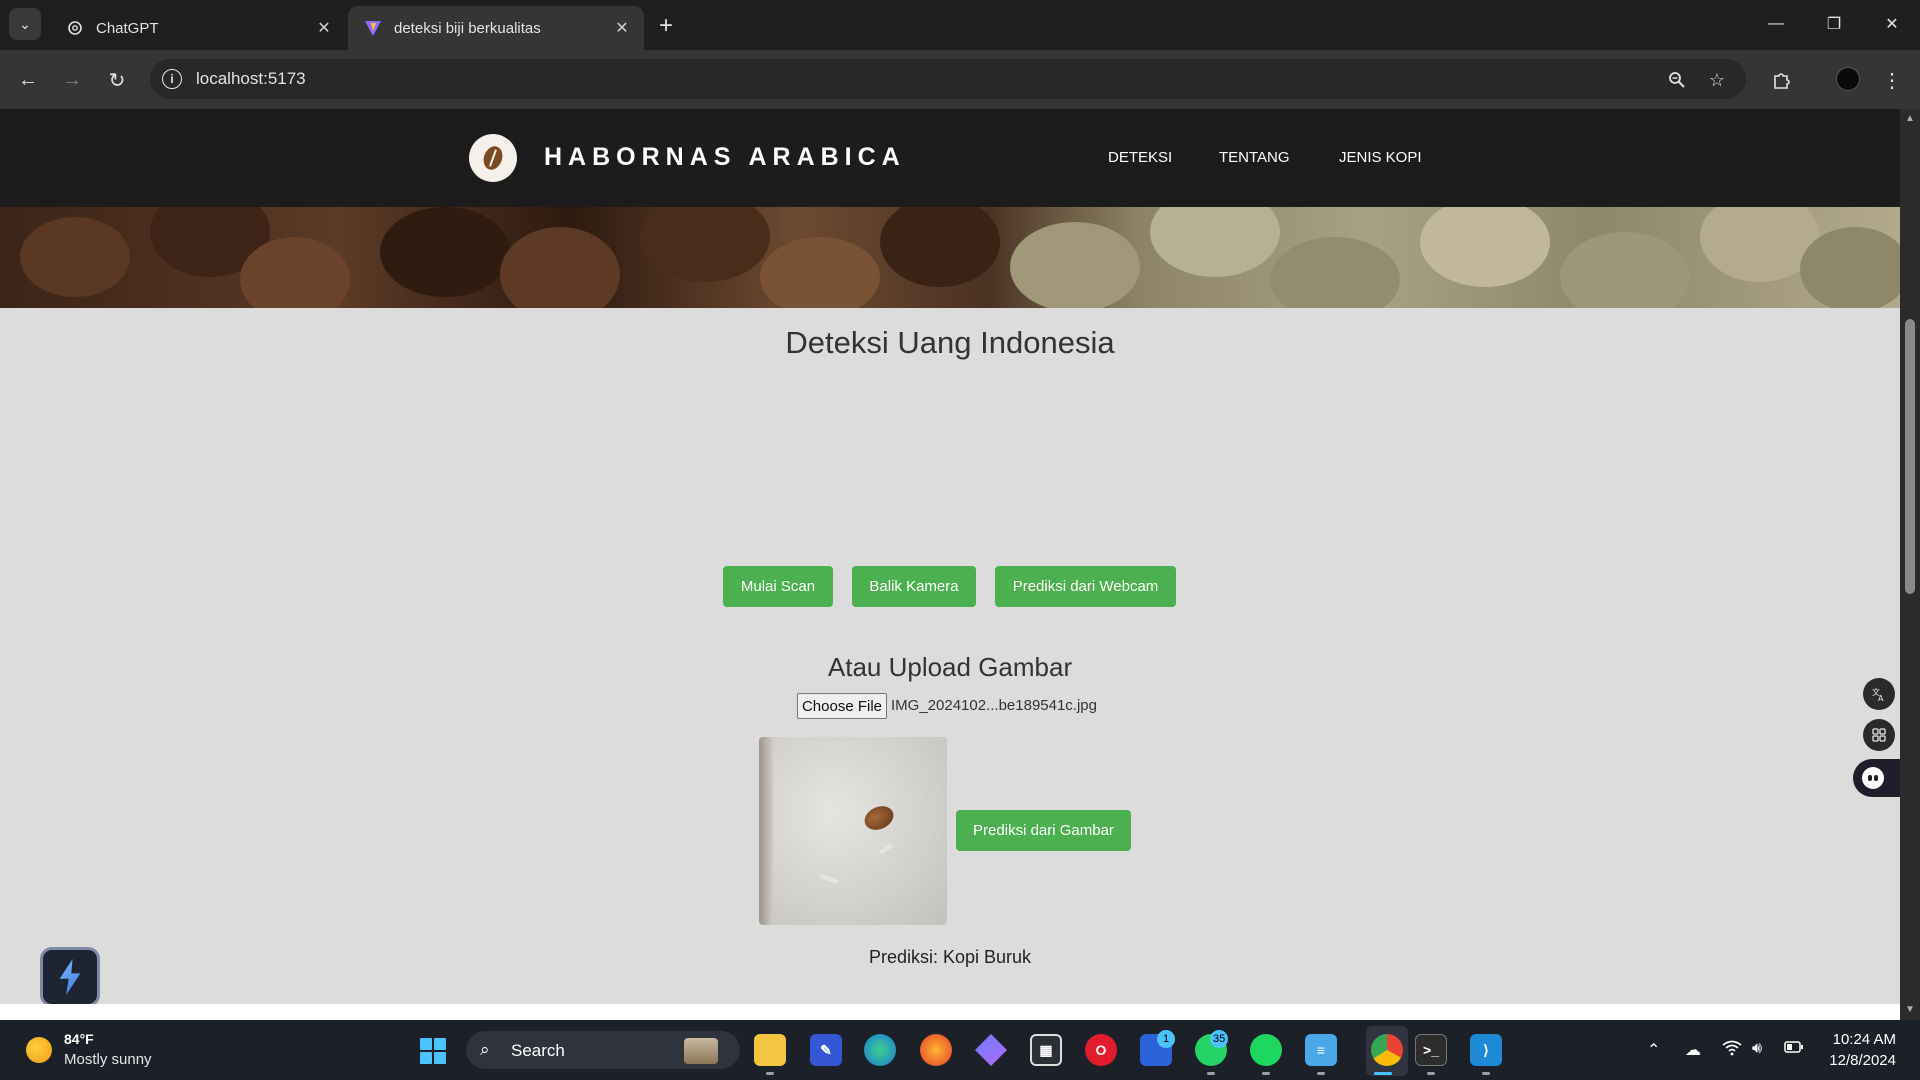  I want to click on scroll-up-icon: ▲, so click(1910, 118).